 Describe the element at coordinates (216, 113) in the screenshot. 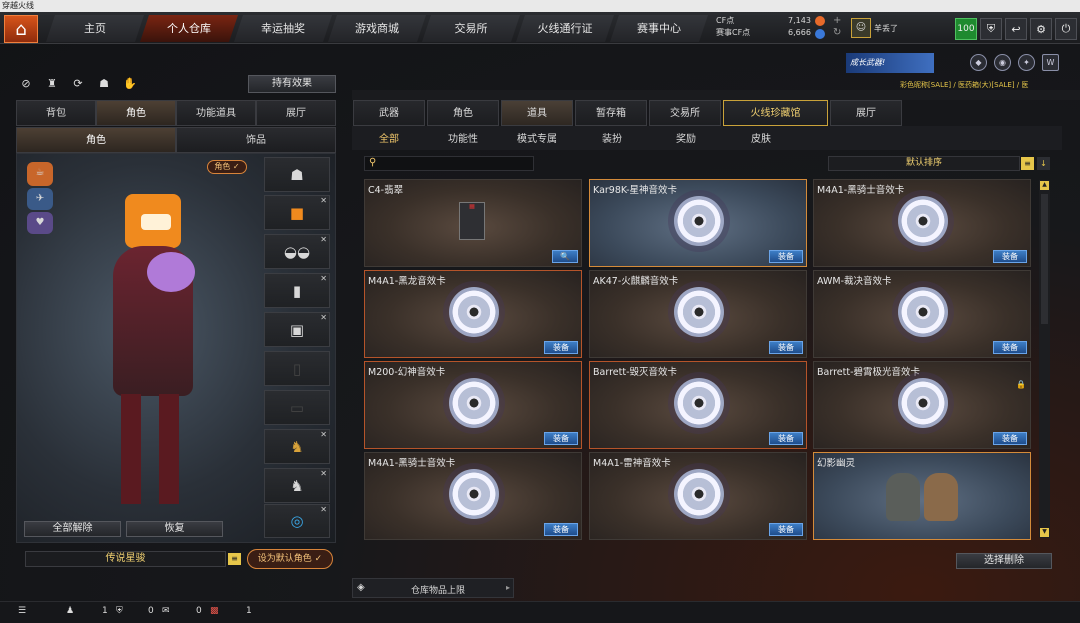

I see `tab-functional: 功能道具` at that location.